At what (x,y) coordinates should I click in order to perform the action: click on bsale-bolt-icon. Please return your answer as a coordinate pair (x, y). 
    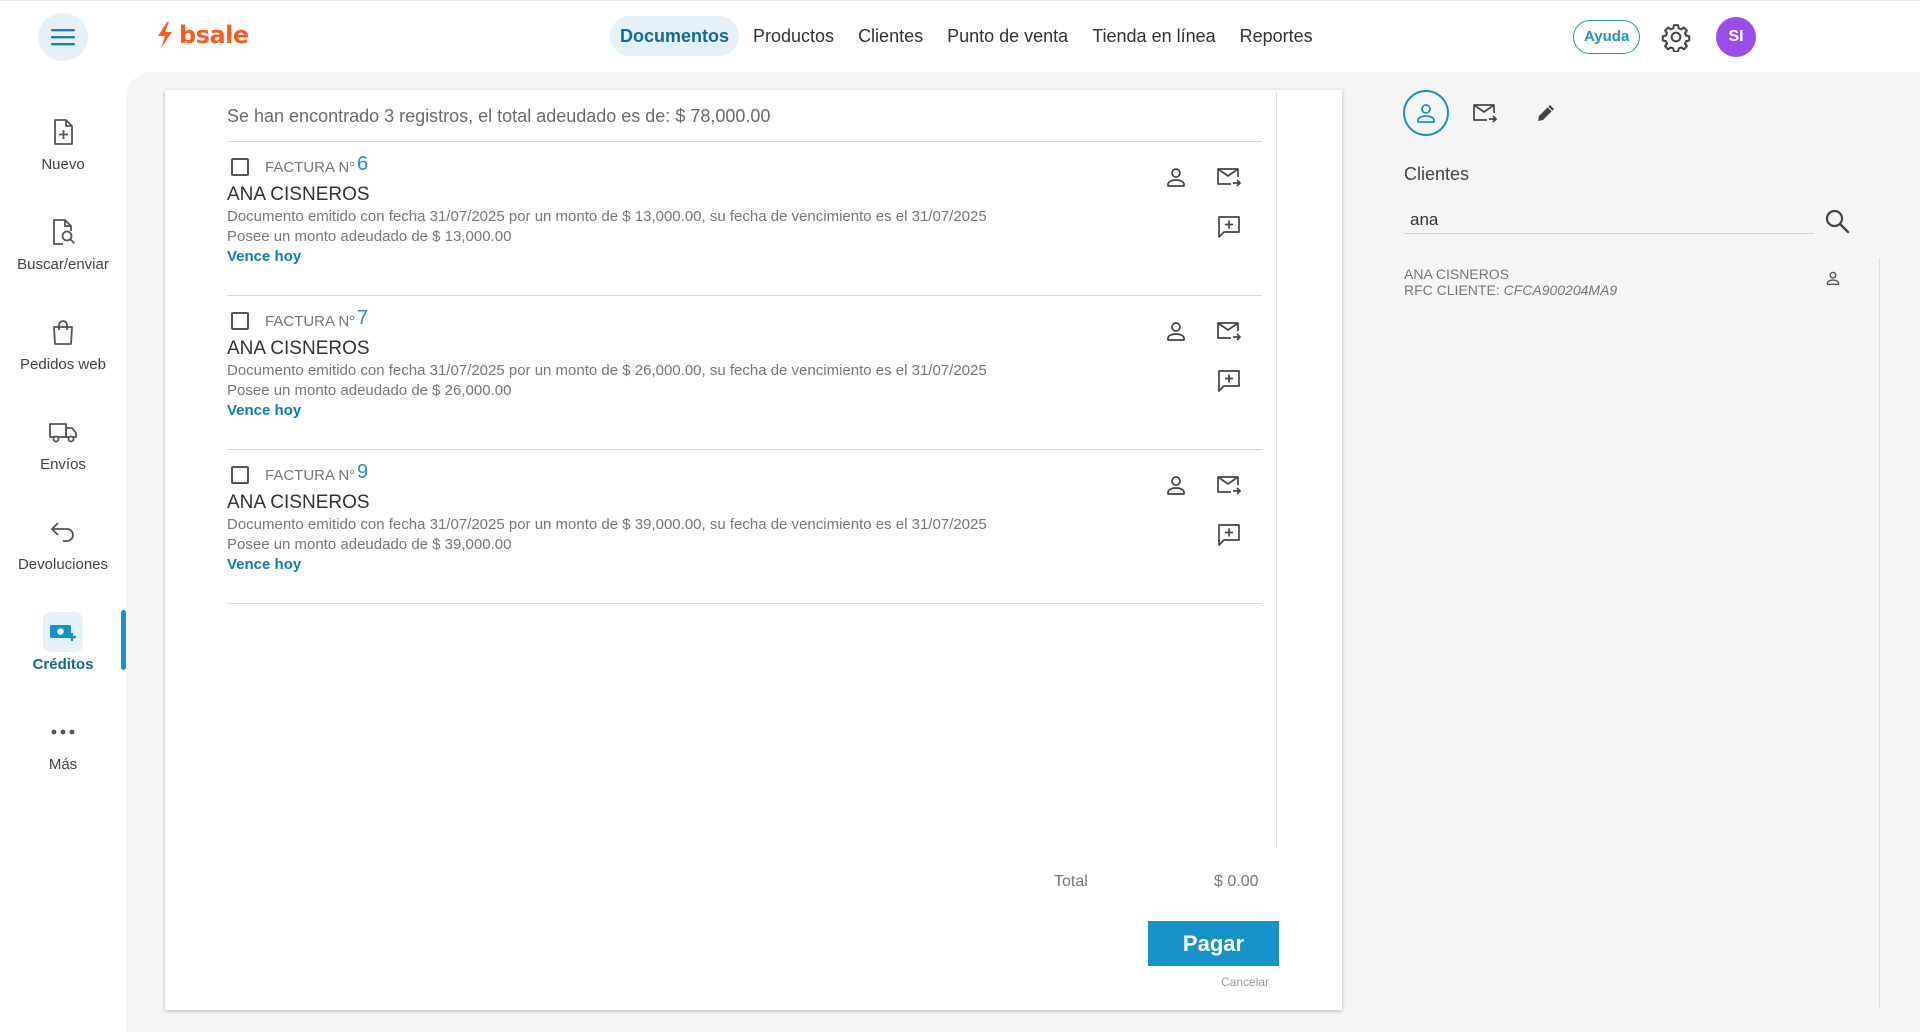
    Looking at the image, I should click on (165, 35).